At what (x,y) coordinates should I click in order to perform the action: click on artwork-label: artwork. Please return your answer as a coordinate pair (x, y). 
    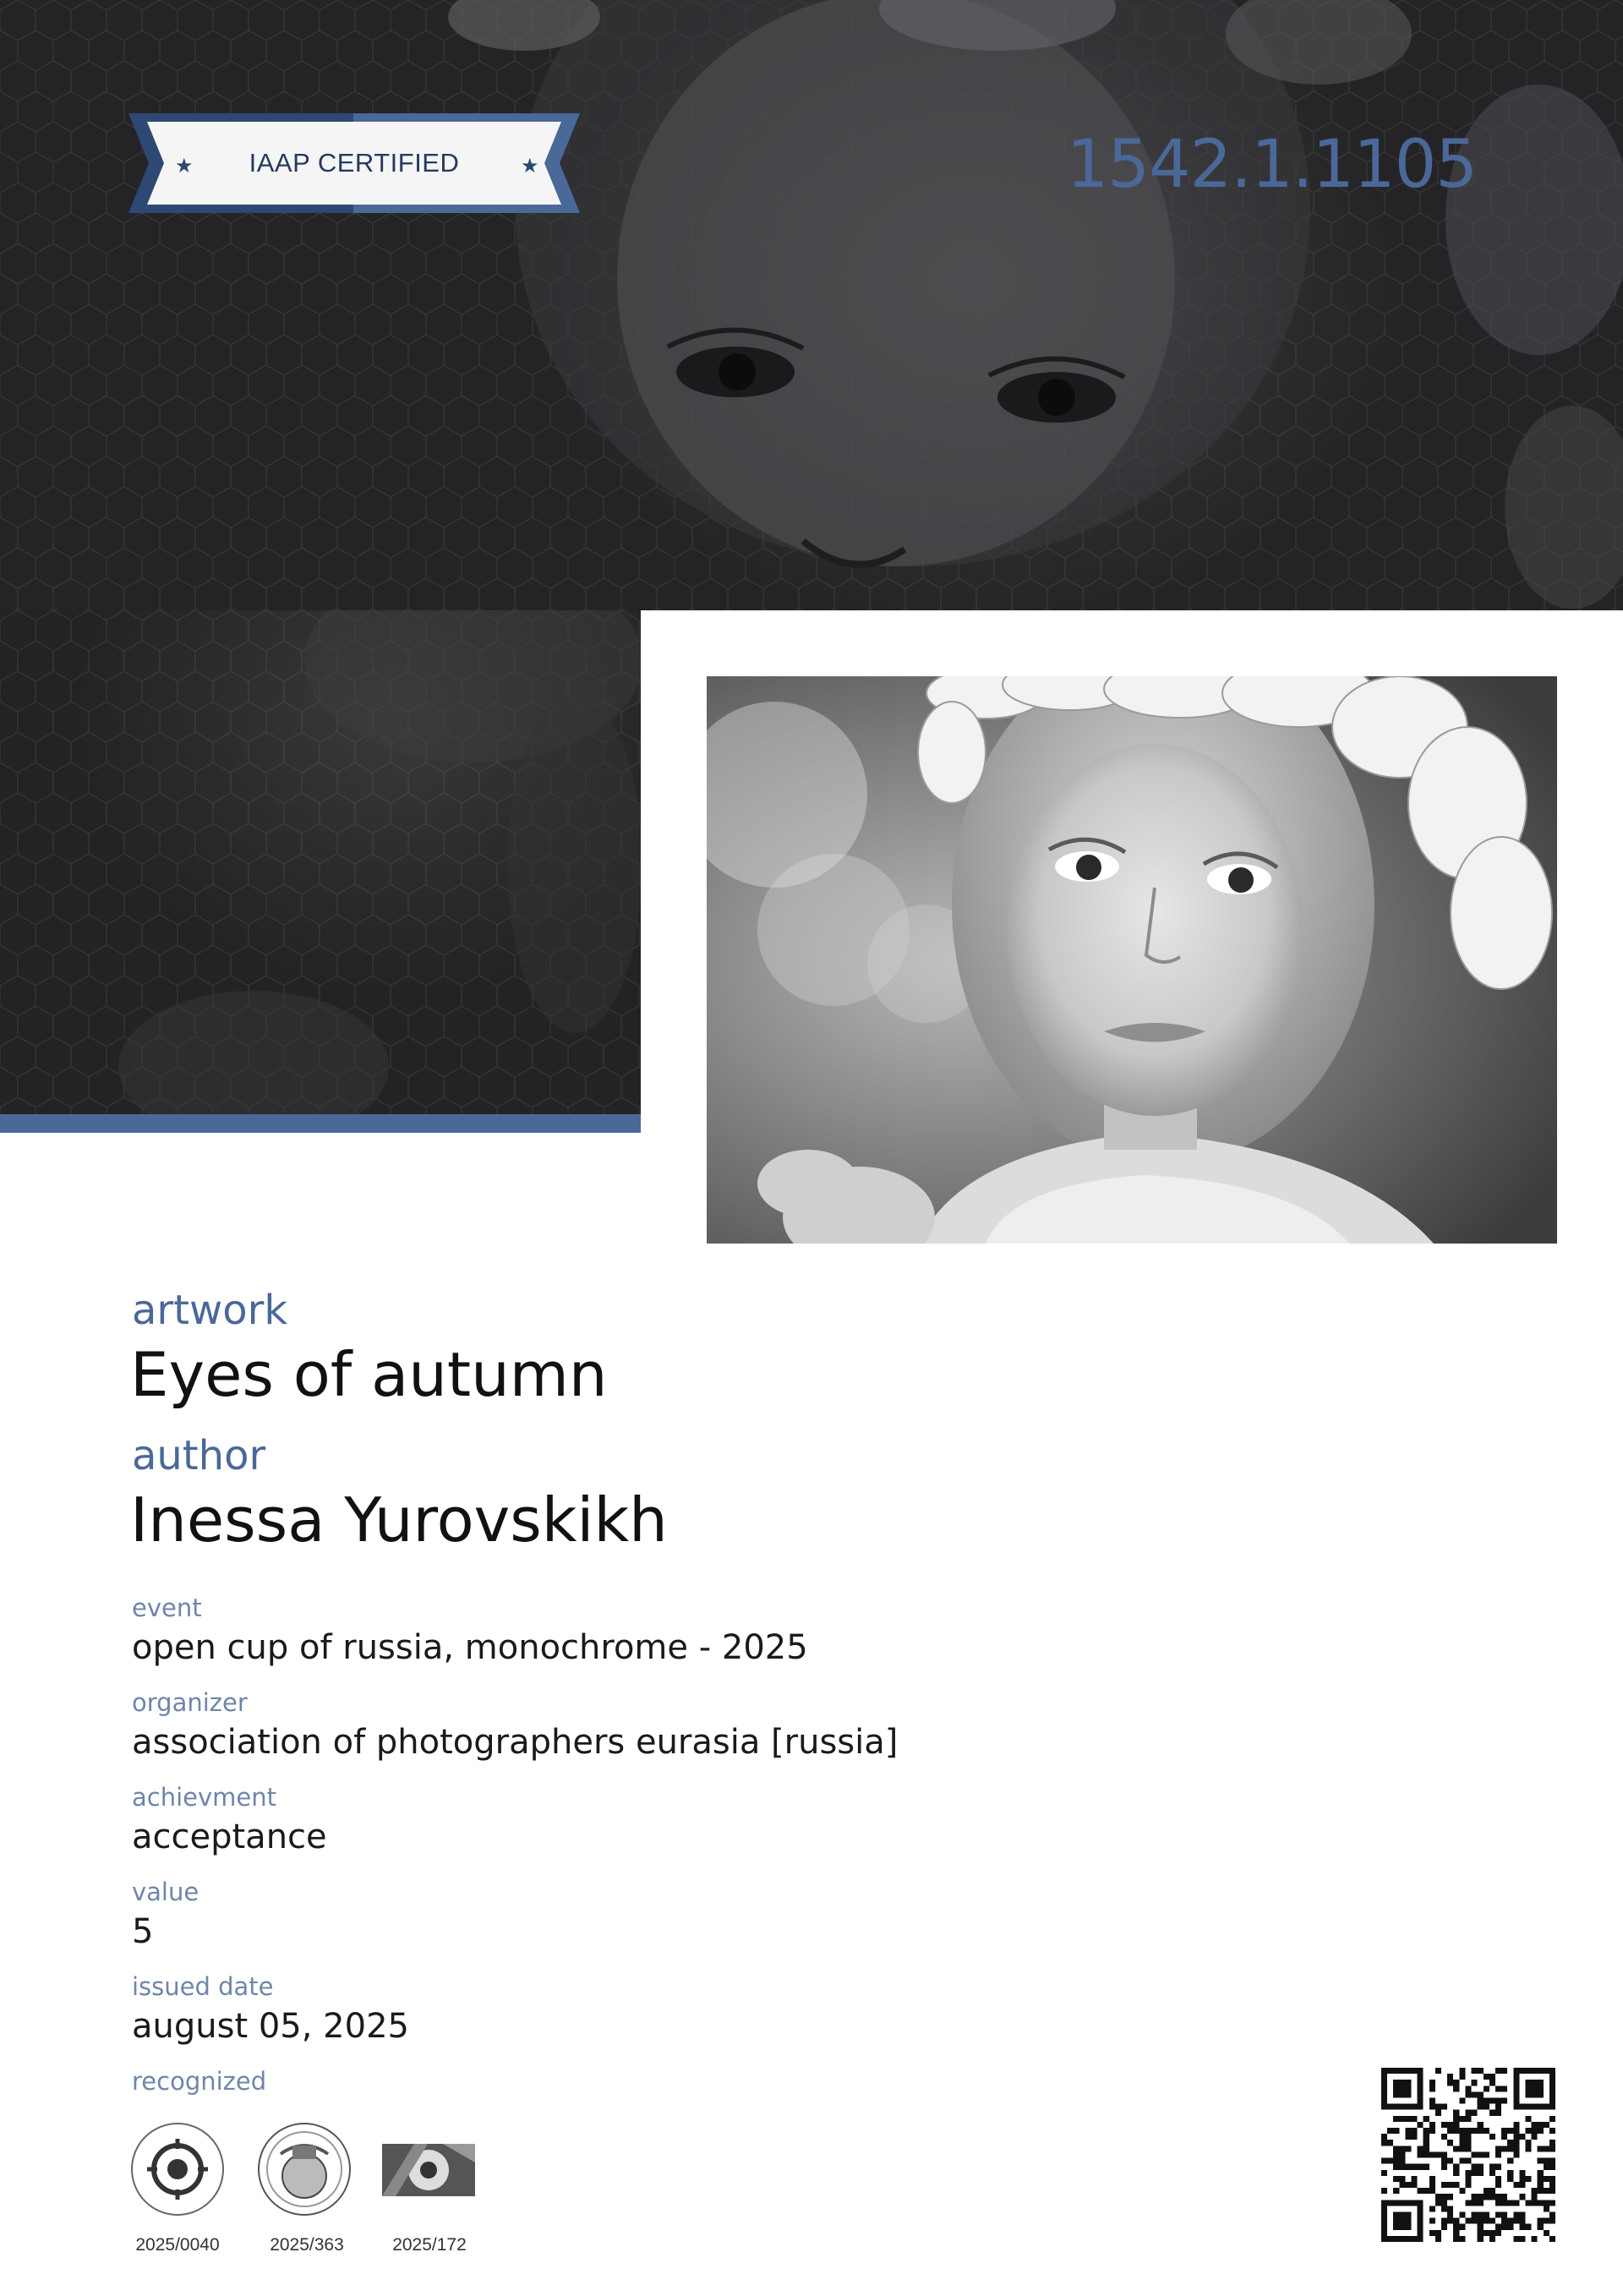
    Looking at the image, I should click on (210, 1310).